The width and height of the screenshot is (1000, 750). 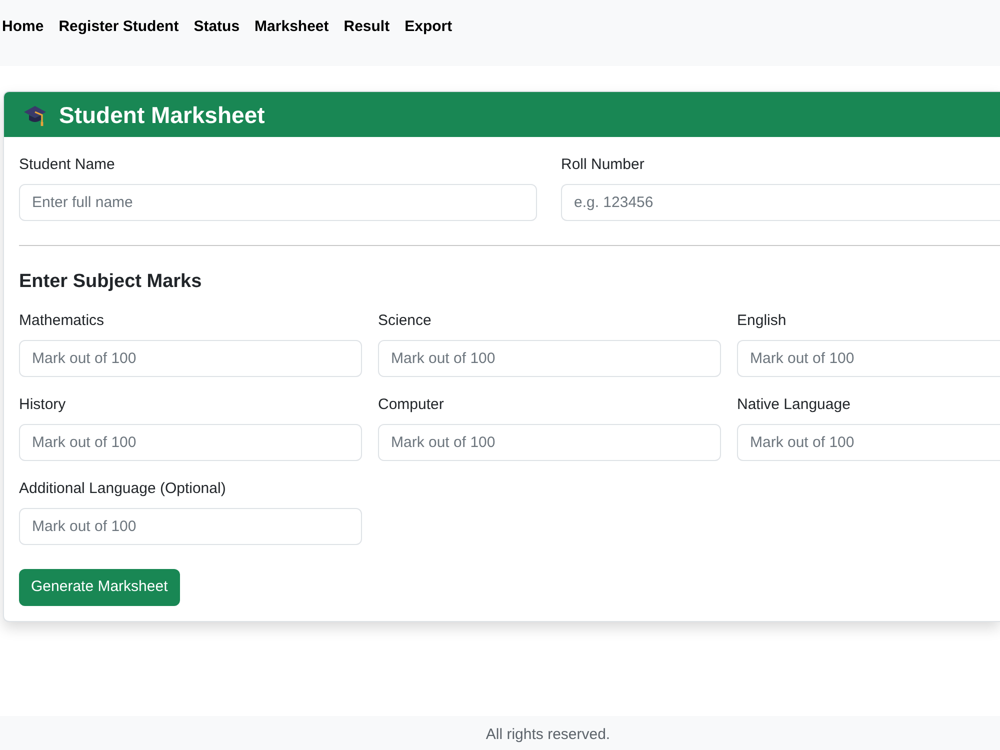 I want to click on field-label: History, so click(x=43, y=405).